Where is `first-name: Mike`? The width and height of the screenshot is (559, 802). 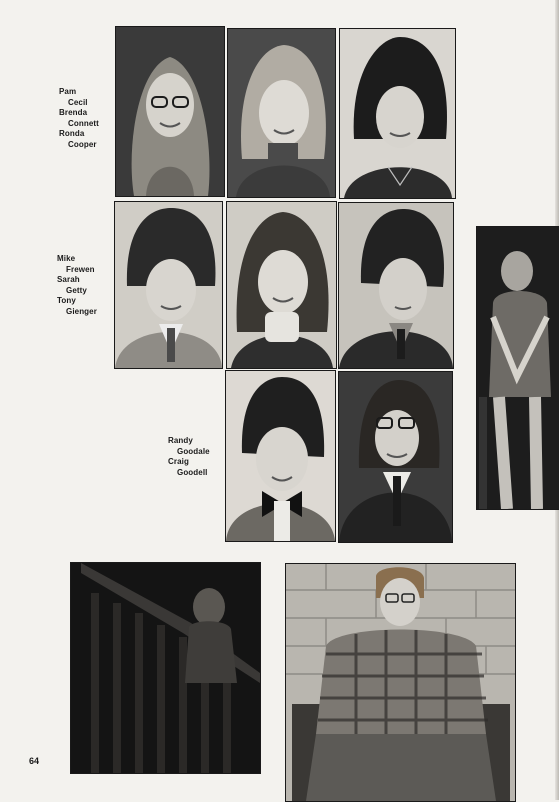
first-name: Mike is located at coordinates (66, 258).